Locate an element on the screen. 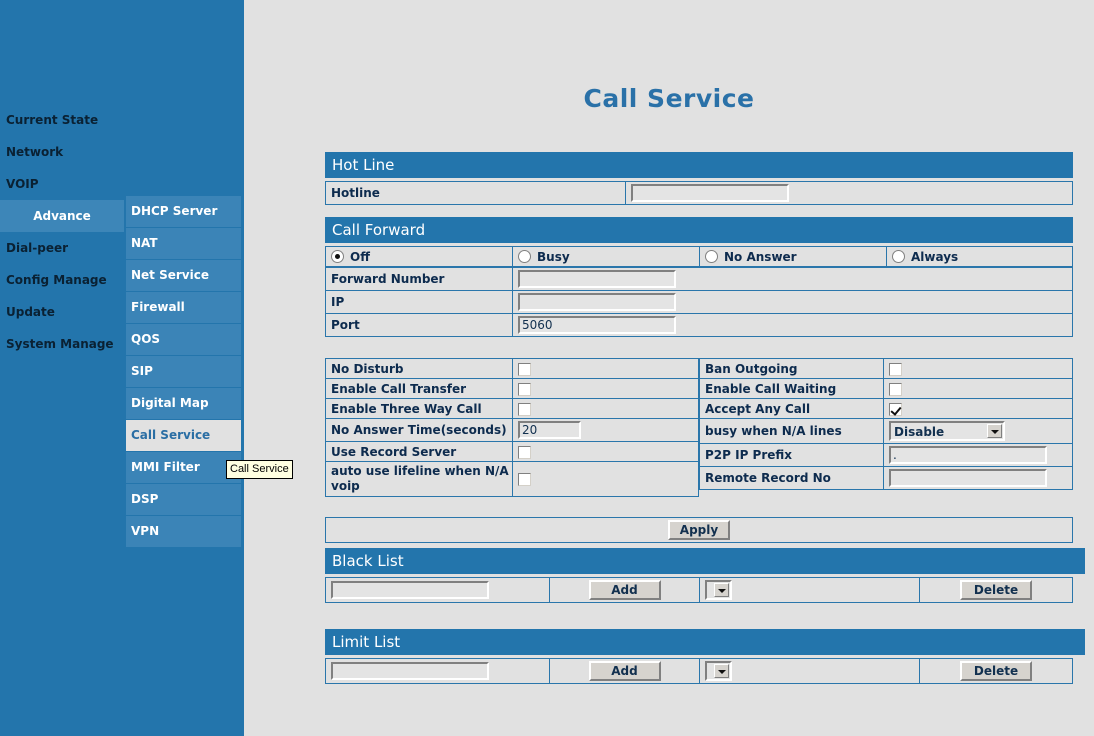 This screenshot has height=736, width=1094. sidebar-subitem-sip: SIP is located at coordinates (183, 372).